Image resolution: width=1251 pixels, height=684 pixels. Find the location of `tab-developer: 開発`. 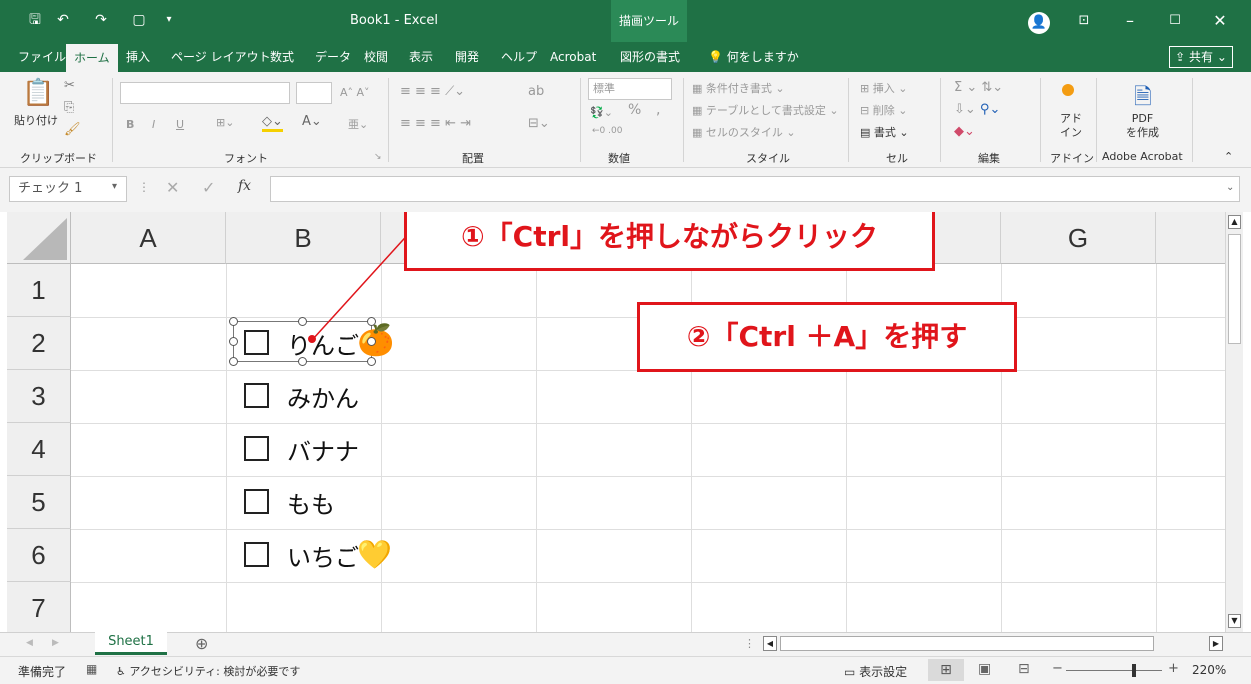

tab-developer: 開発 is located at coordinates (467, 57).